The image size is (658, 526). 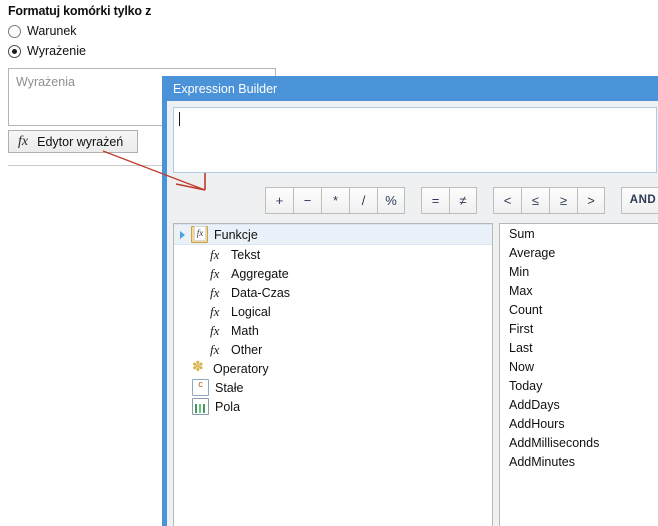 What do you see at coordinates (579, 461) in the screenshot?
I see `list-item: AddMinutes` at bounding box center [579, 461].